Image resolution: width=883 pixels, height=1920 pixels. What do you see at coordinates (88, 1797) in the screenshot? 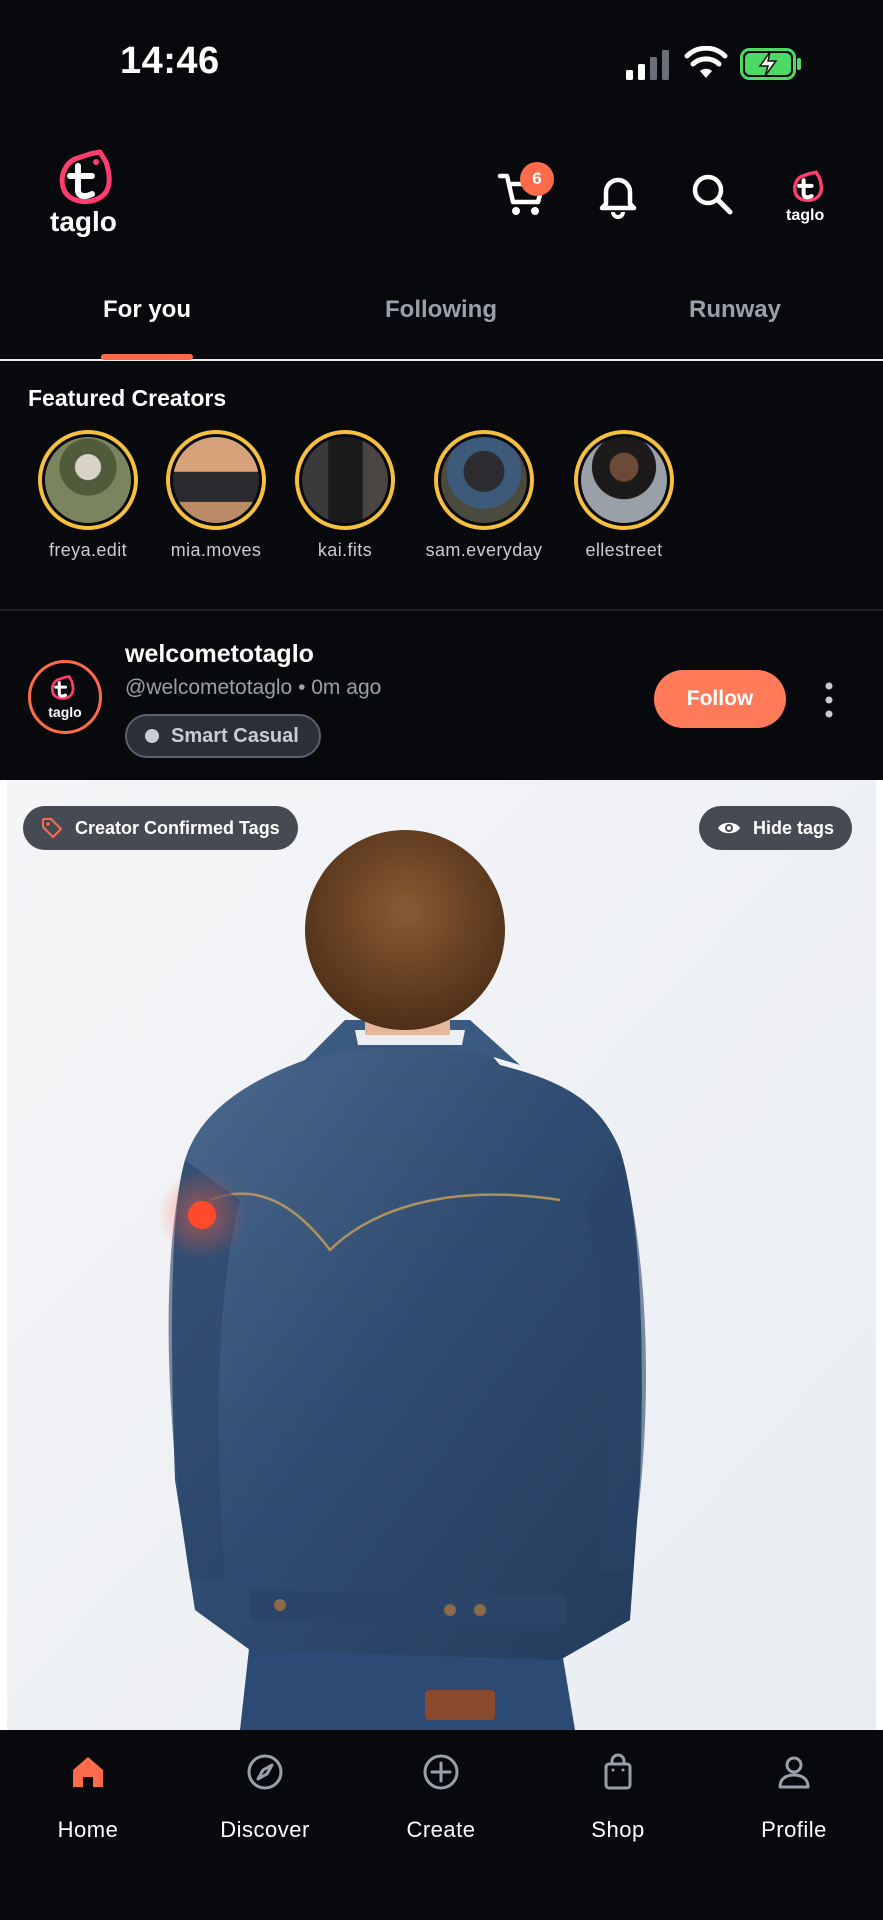
I see `nav-home: Home` at bounding box center [88, 1797].